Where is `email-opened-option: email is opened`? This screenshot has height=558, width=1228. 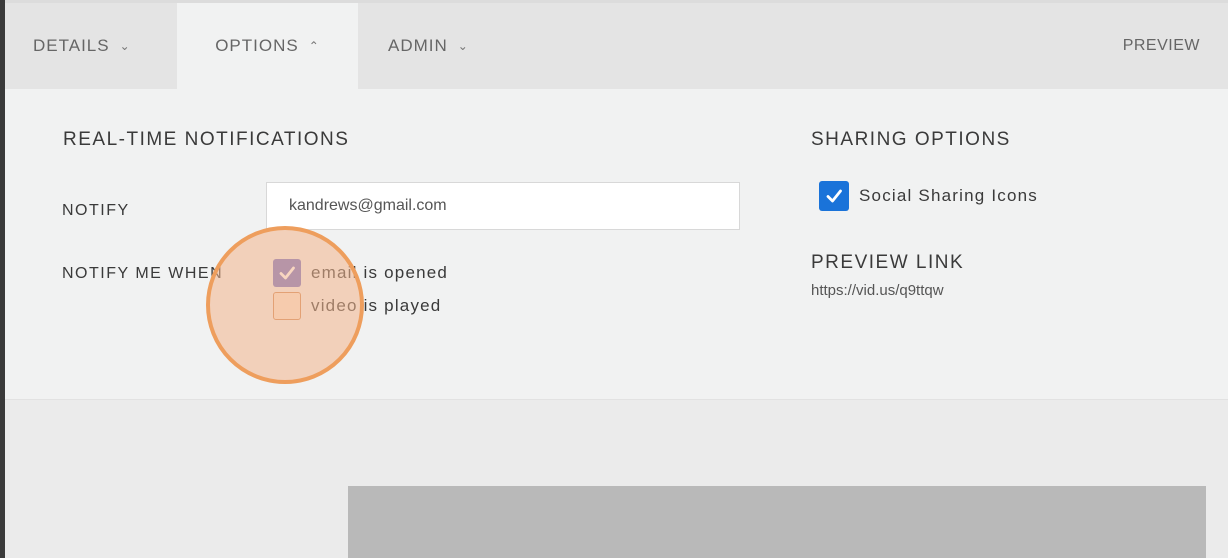
email-opened-option: email is opened is located at coordinates (360, 273).